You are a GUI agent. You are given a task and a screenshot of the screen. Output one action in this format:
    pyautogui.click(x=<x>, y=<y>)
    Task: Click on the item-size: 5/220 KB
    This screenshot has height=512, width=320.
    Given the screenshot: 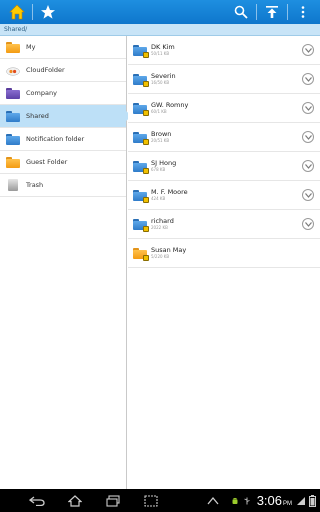 What is the action you would take?
    pyautogui.click(x=160, y=256)
    